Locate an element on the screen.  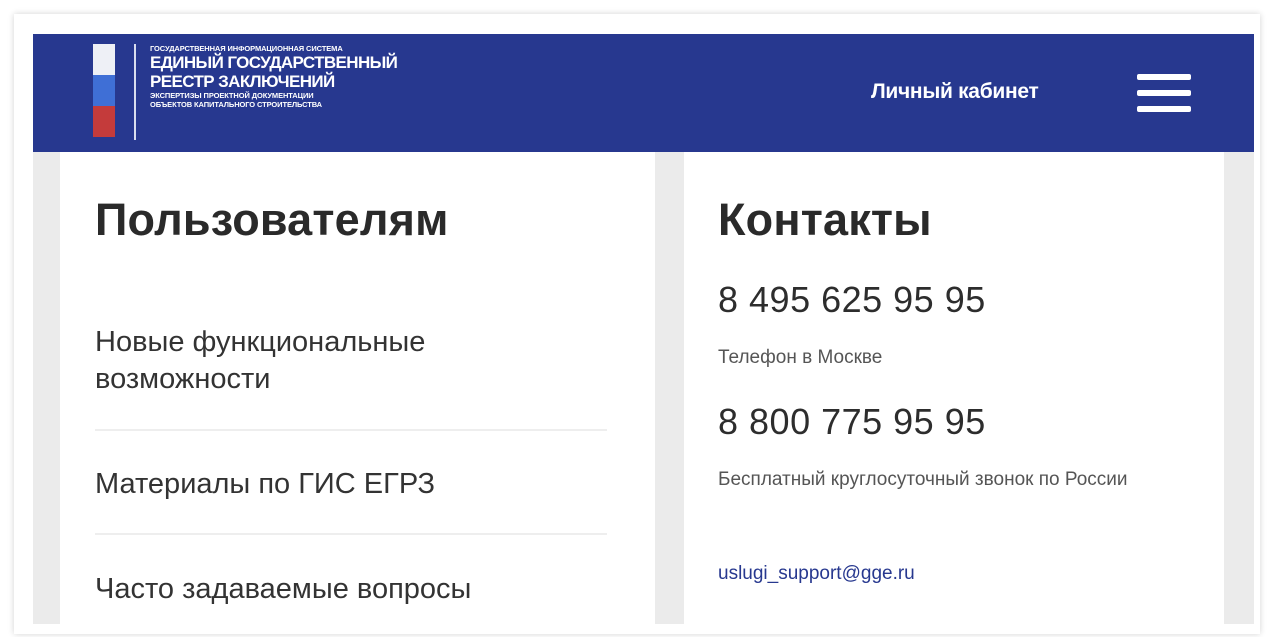
contacts-section-title: Контакты is located at coordinates (825, 219).